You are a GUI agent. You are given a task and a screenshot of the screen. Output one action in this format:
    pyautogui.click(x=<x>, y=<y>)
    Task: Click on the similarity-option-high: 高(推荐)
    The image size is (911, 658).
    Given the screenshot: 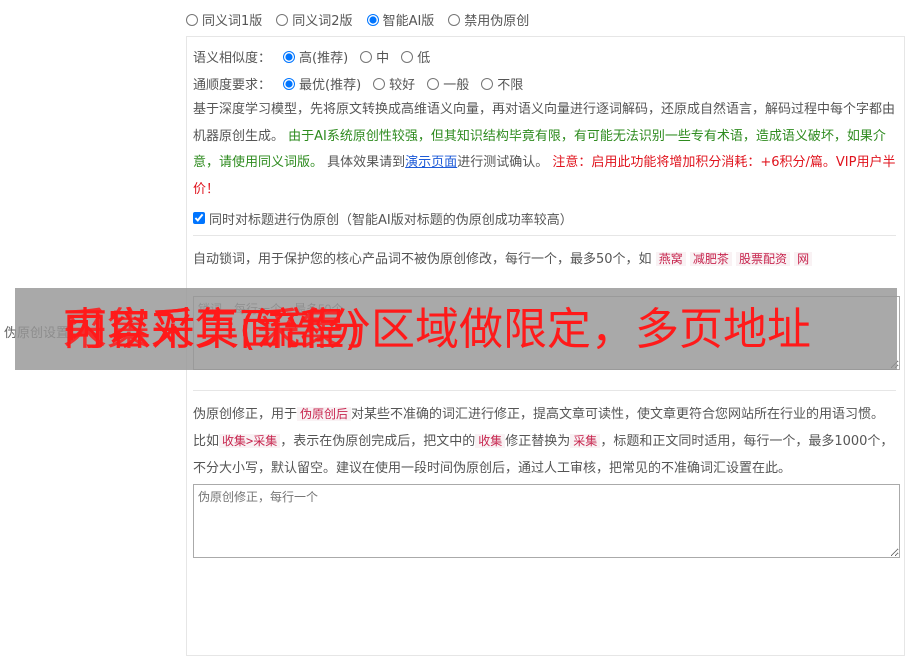 What is the action you would take?
    pyautogui.click(x=315, y=56)
    